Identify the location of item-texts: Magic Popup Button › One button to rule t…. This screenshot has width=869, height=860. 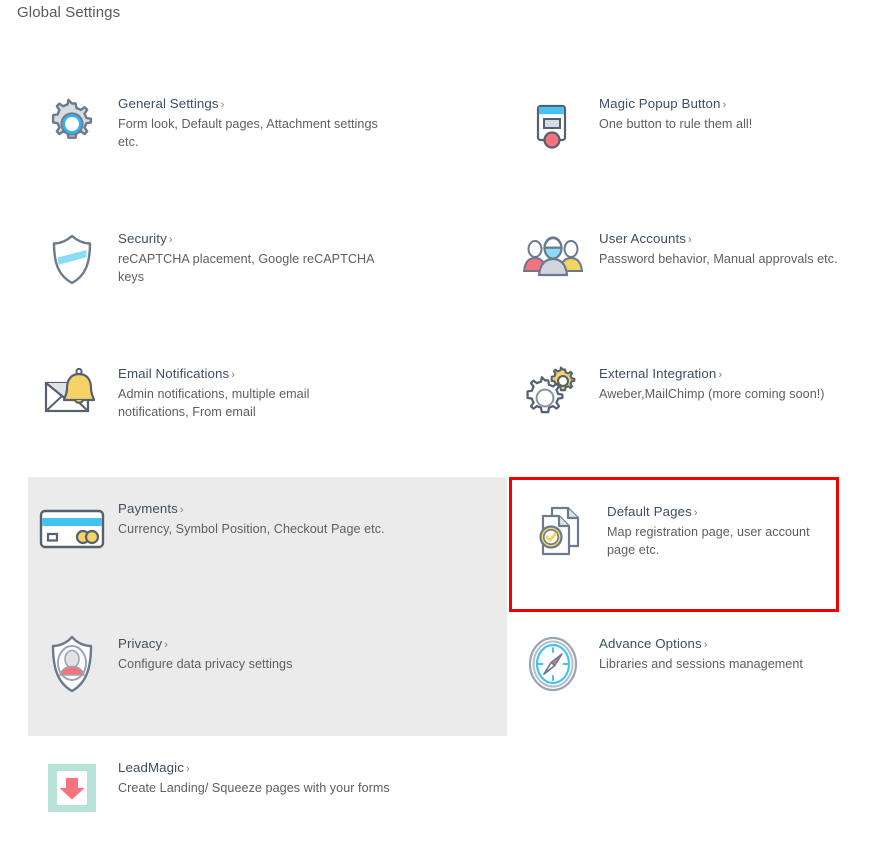
(675, 113).